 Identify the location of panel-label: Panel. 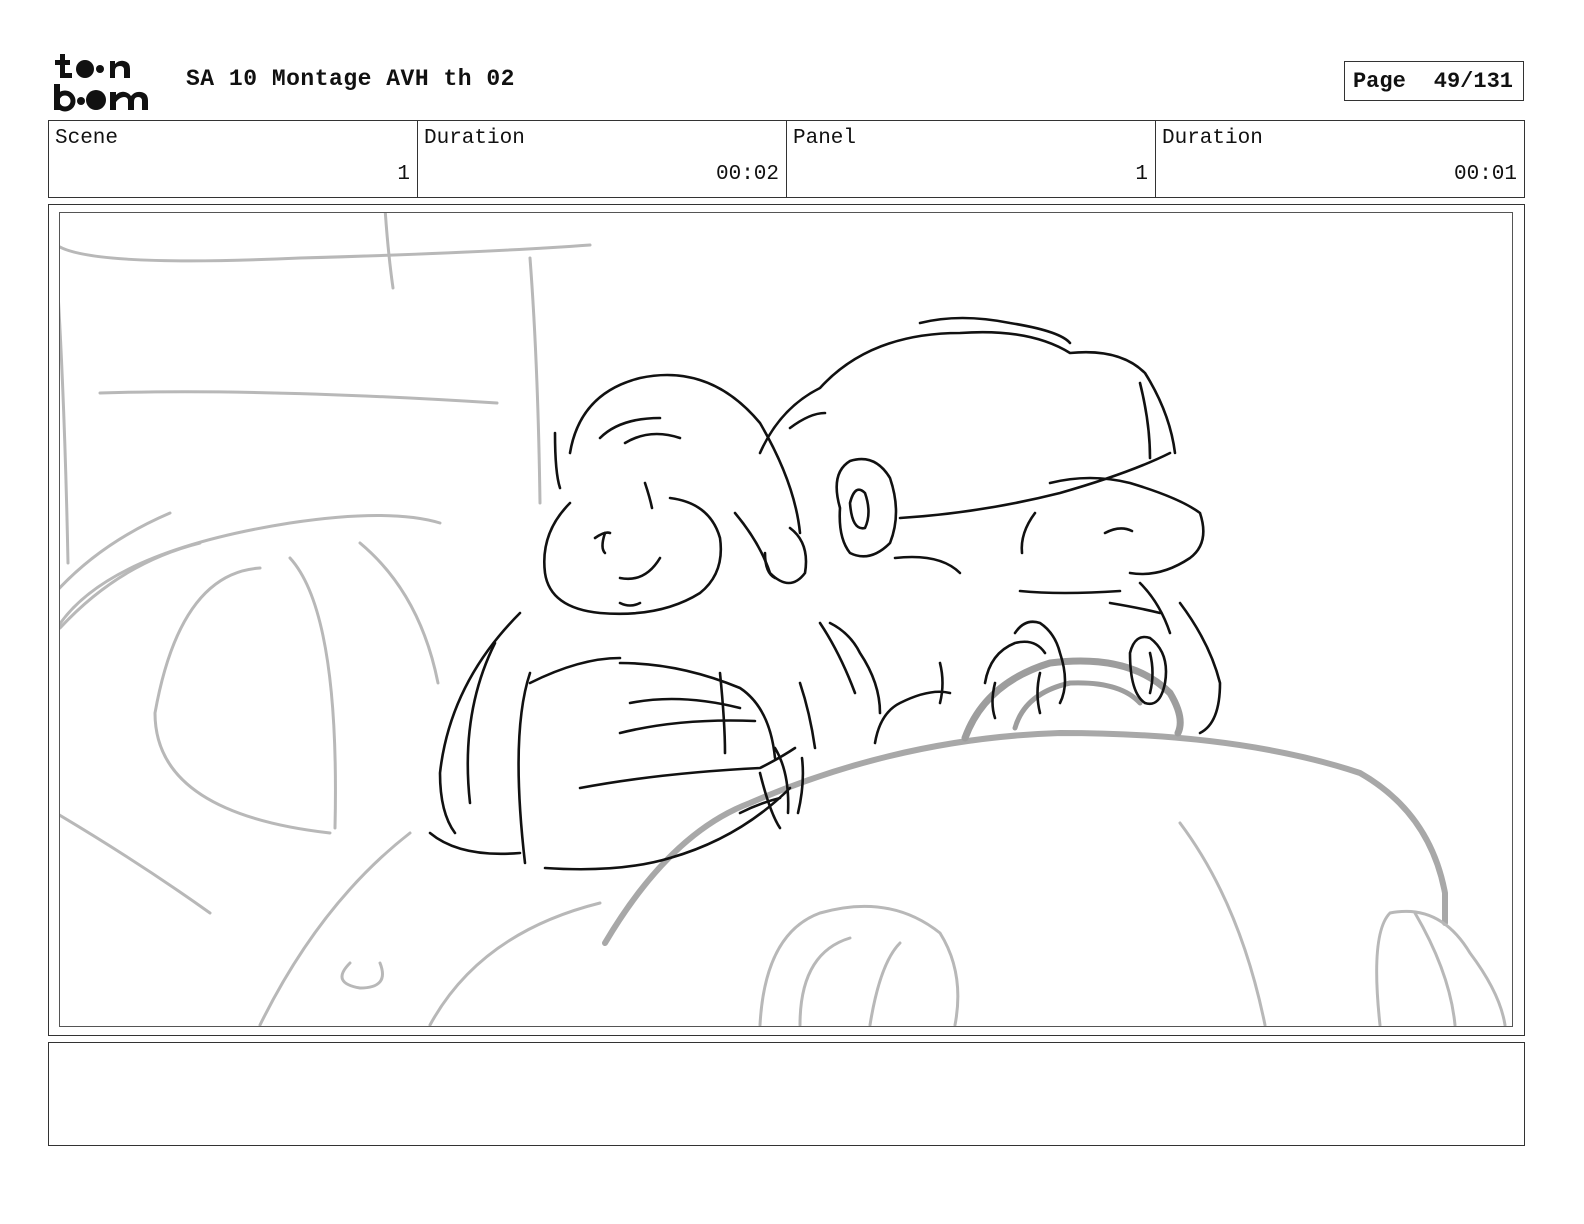
(825, 138).